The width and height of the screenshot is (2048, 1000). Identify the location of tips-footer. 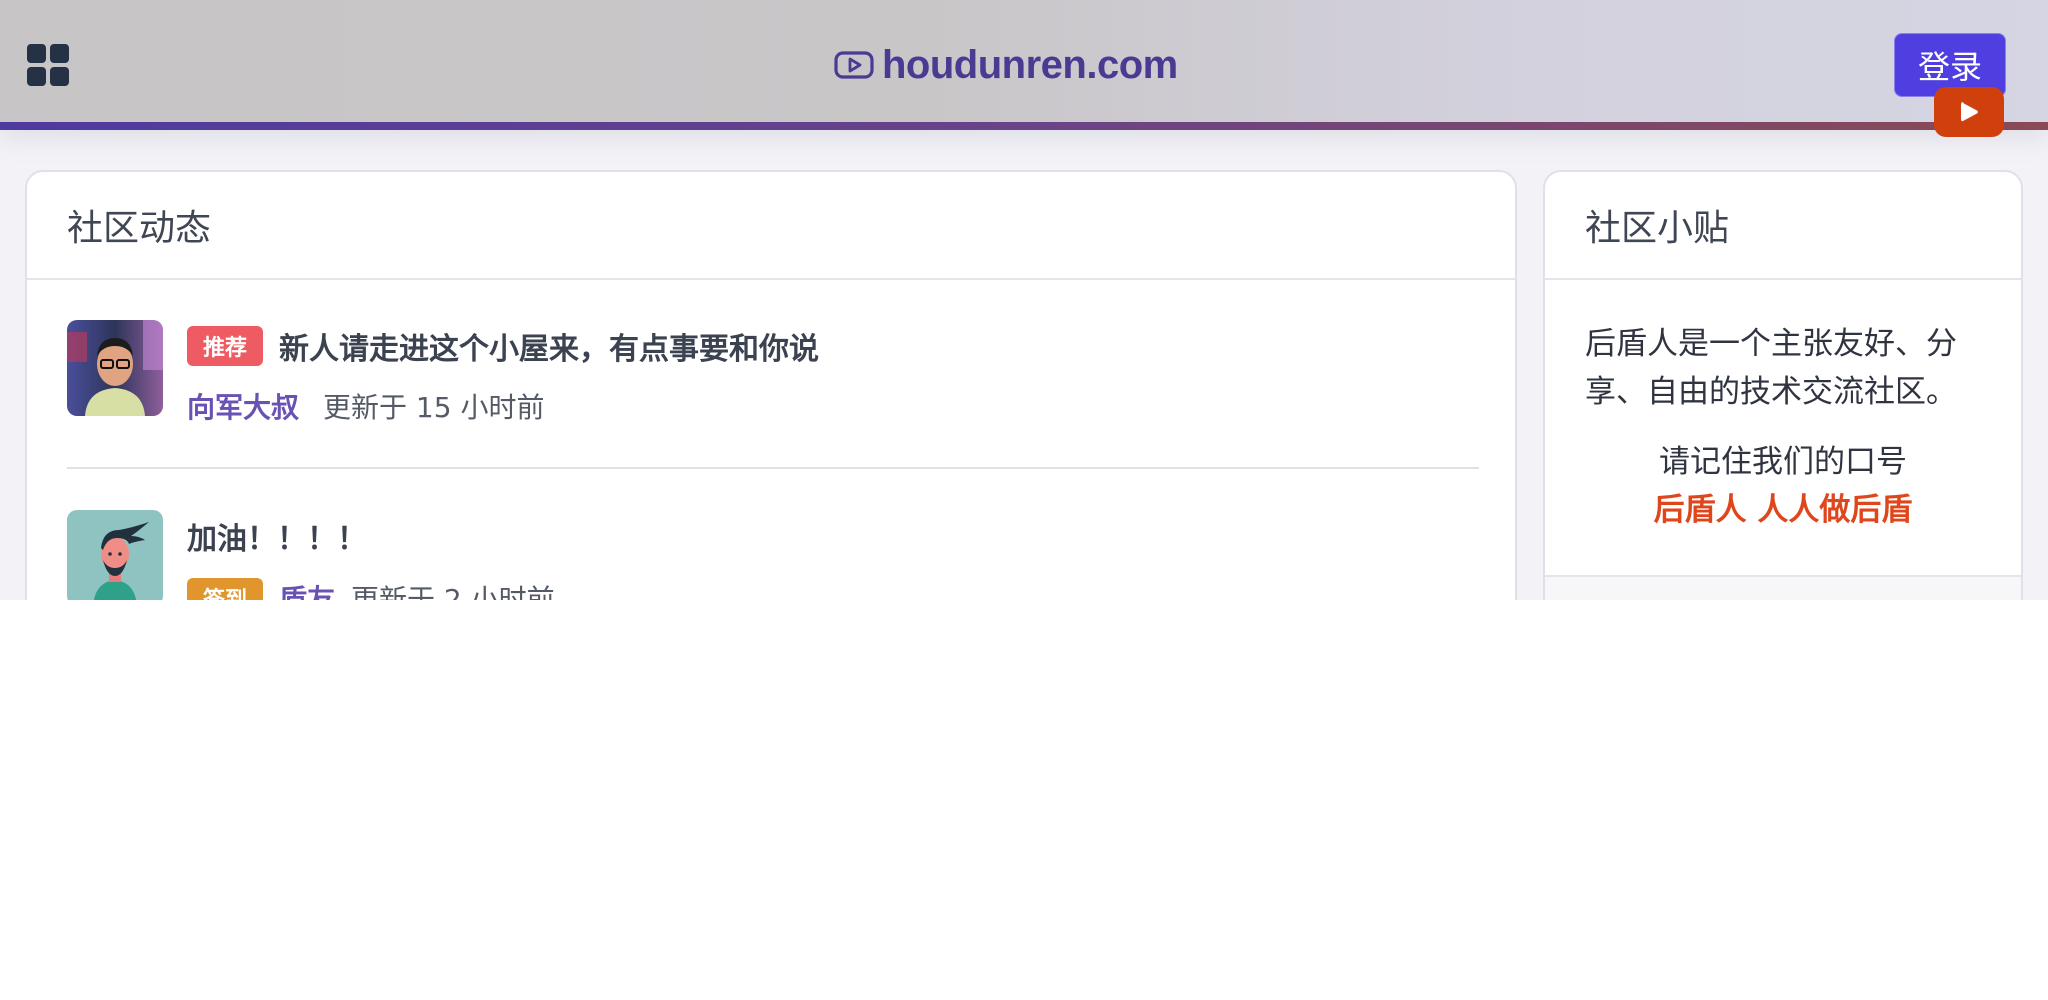
(1783, 588).